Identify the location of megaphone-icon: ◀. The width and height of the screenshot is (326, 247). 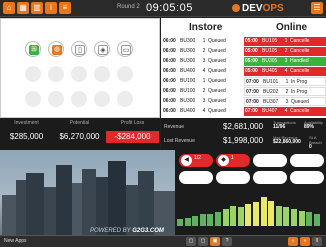
(186, 160).